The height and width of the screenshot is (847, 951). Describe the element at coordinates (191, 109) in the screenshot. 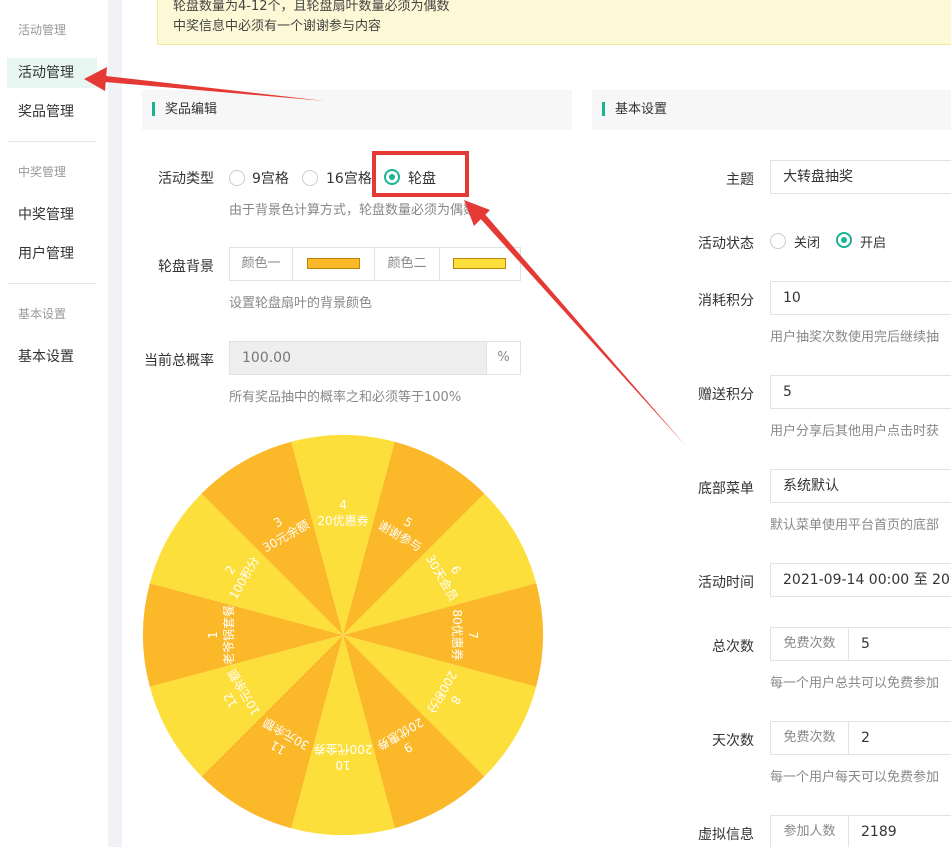

I see `prize-panel-title: 奖品编辑` at that location.